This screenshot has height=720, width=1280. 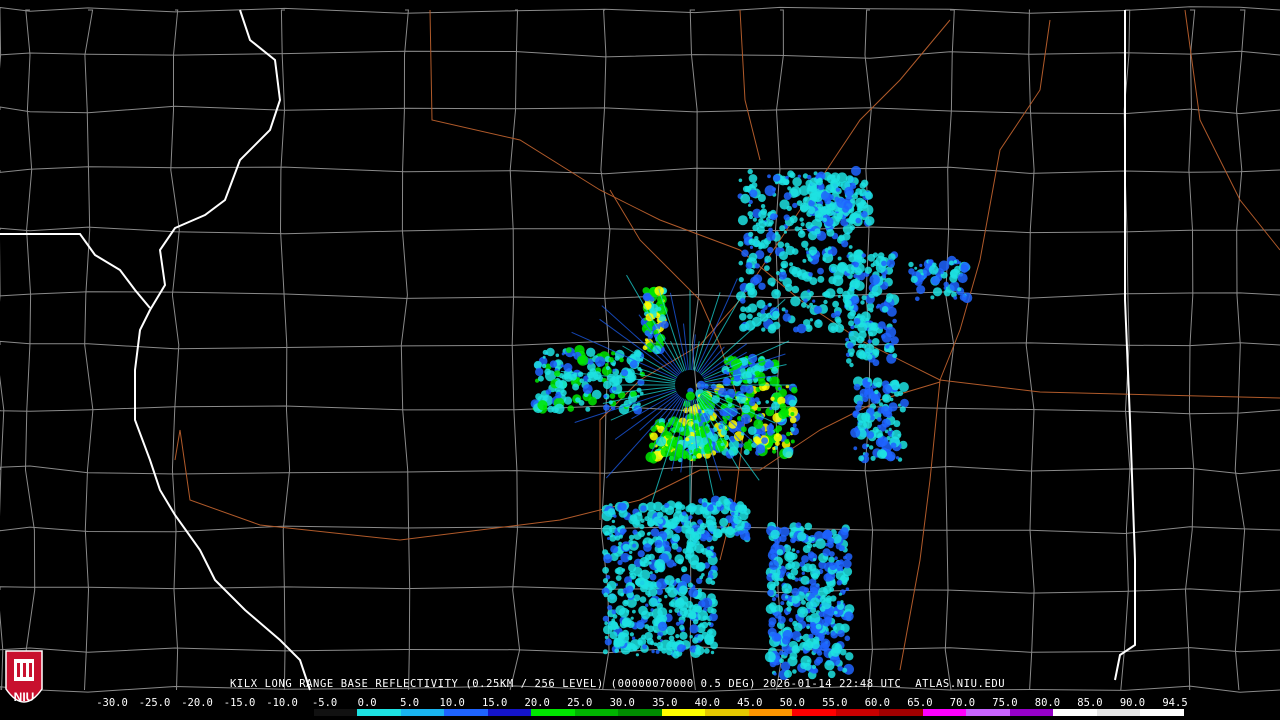 What do you see at coordinates (239, 703) in the screenshot?
I see `scale-label: -15.0` at bounding box center [239, 703].